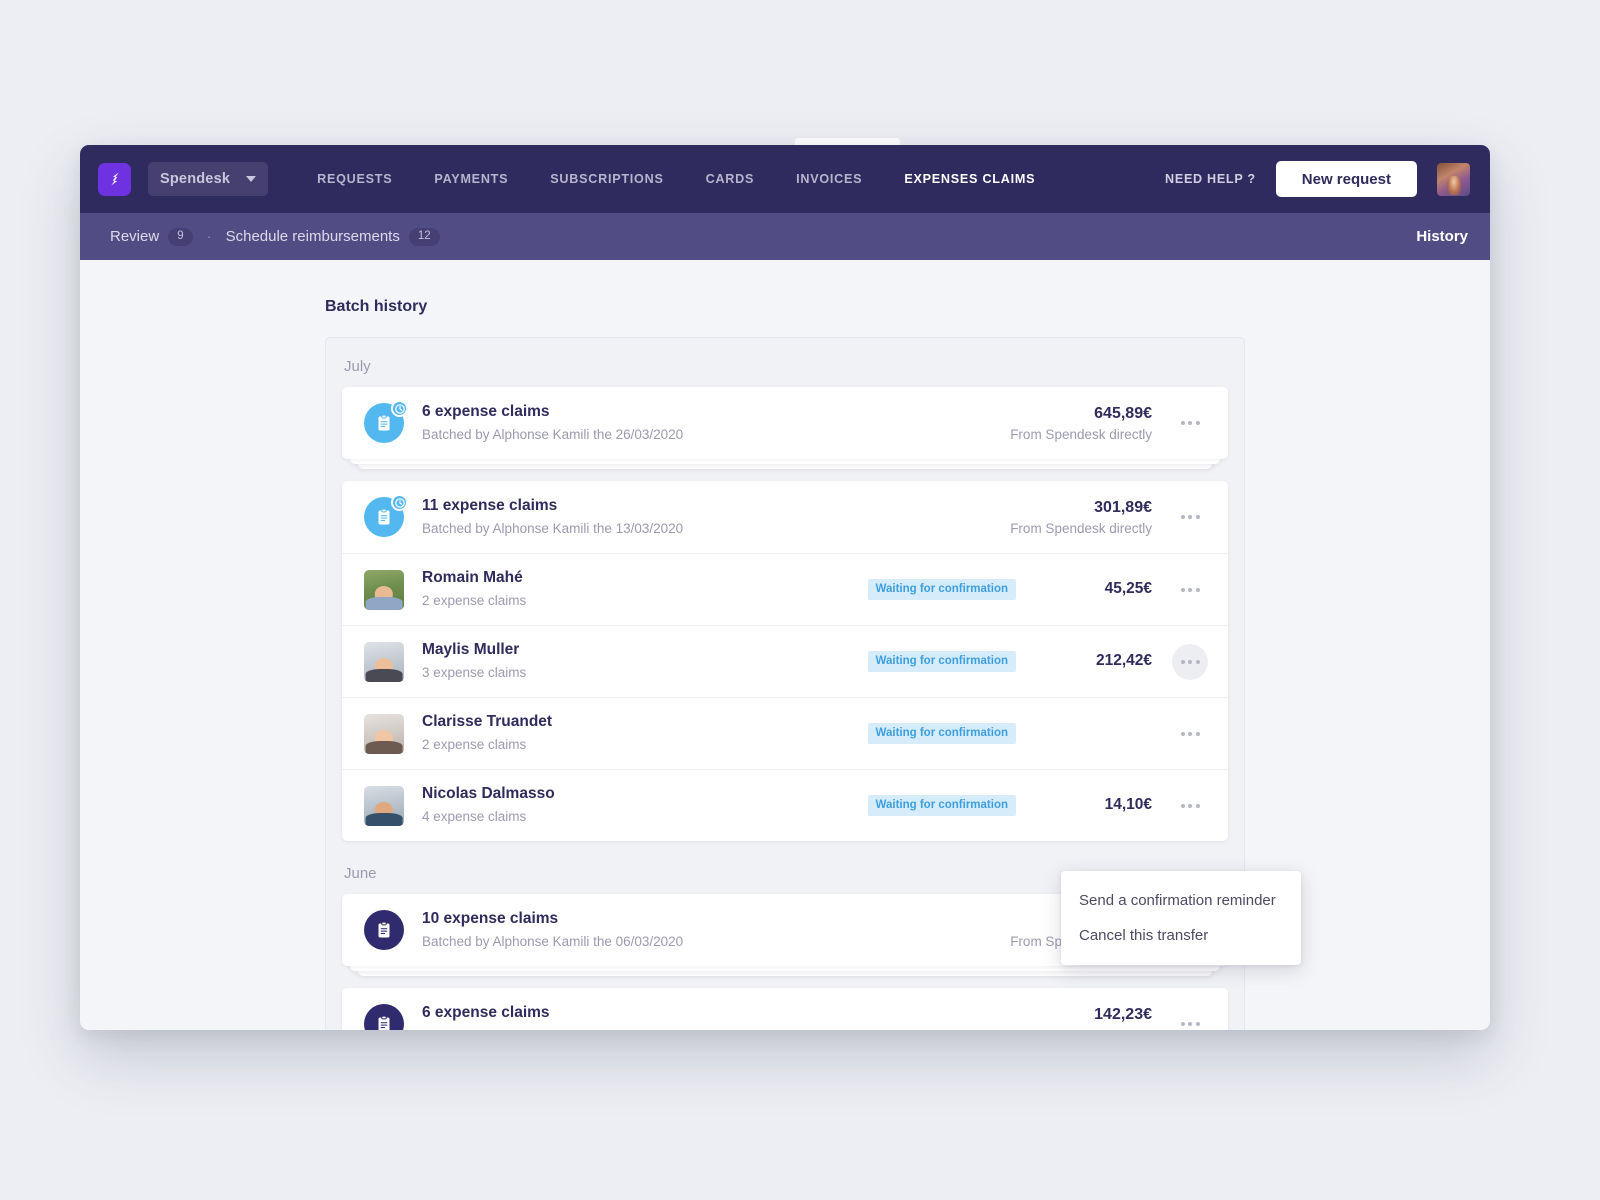  What do you see at coordinates (333, 236) in the screenshot?
I see `subnav-item-schedule-reimbursements: Schedule reimbursements 12` at bounding box center [333, 236].